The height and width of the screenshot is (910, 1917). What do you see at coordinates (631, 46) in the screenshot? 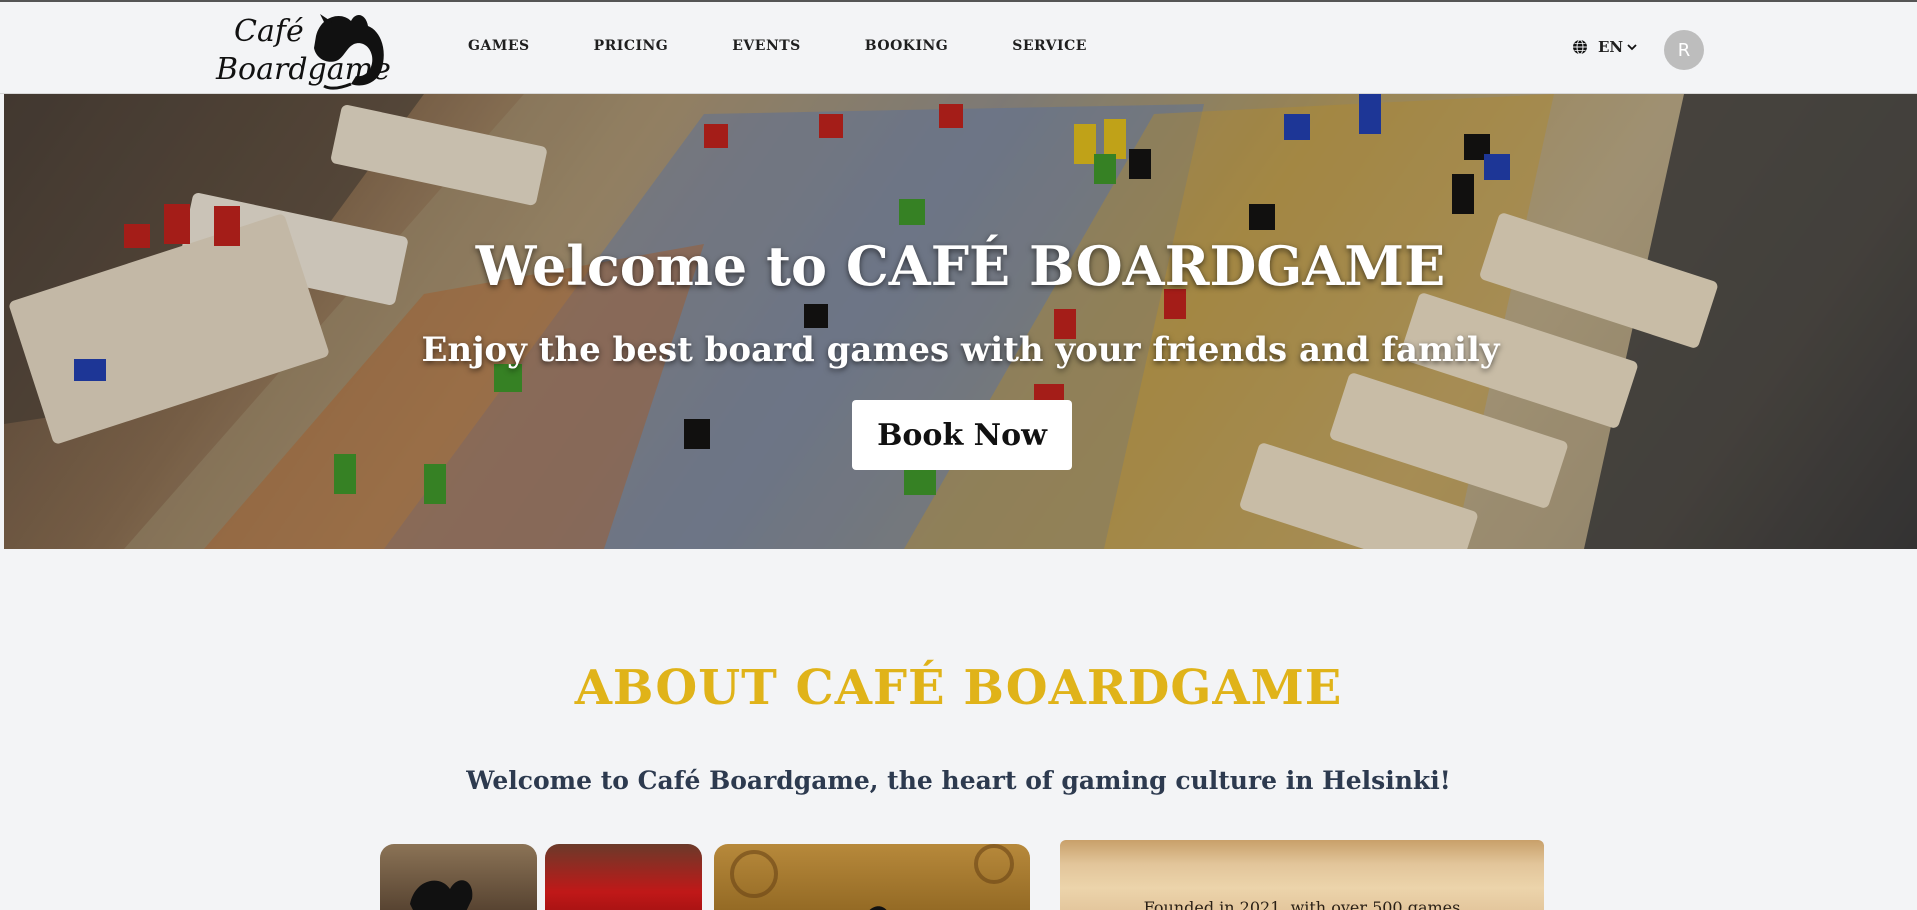
I see `nav-pricing: PRICING` at bounding box center [631, 46].